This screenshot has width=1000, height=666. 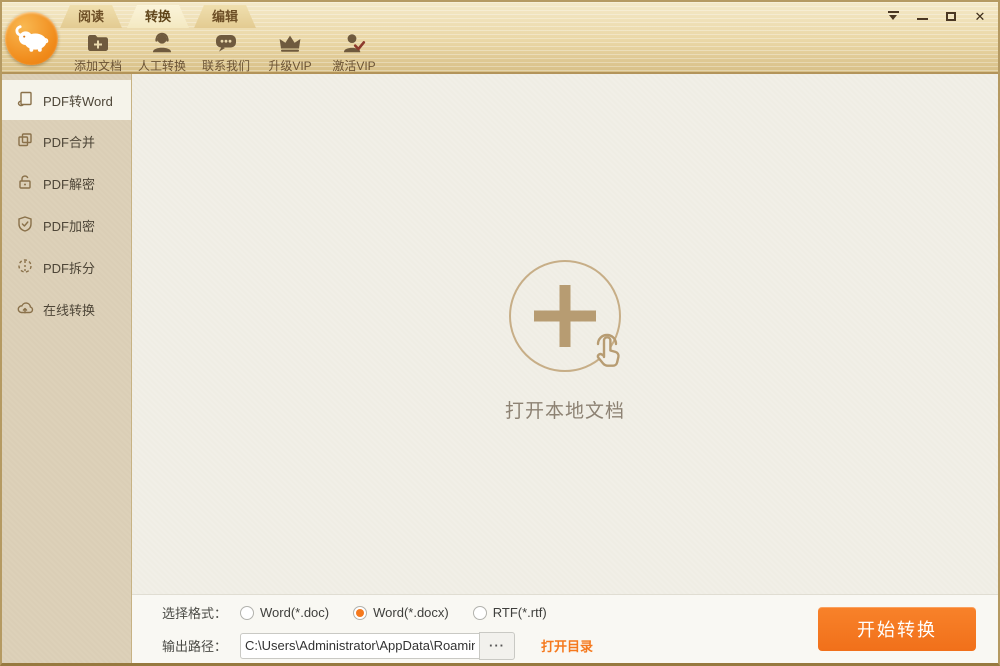 What do you see at coordinates (608, 352) in the screenshot?
I see `tap-hand-icon` at bounding box center [608, 352].